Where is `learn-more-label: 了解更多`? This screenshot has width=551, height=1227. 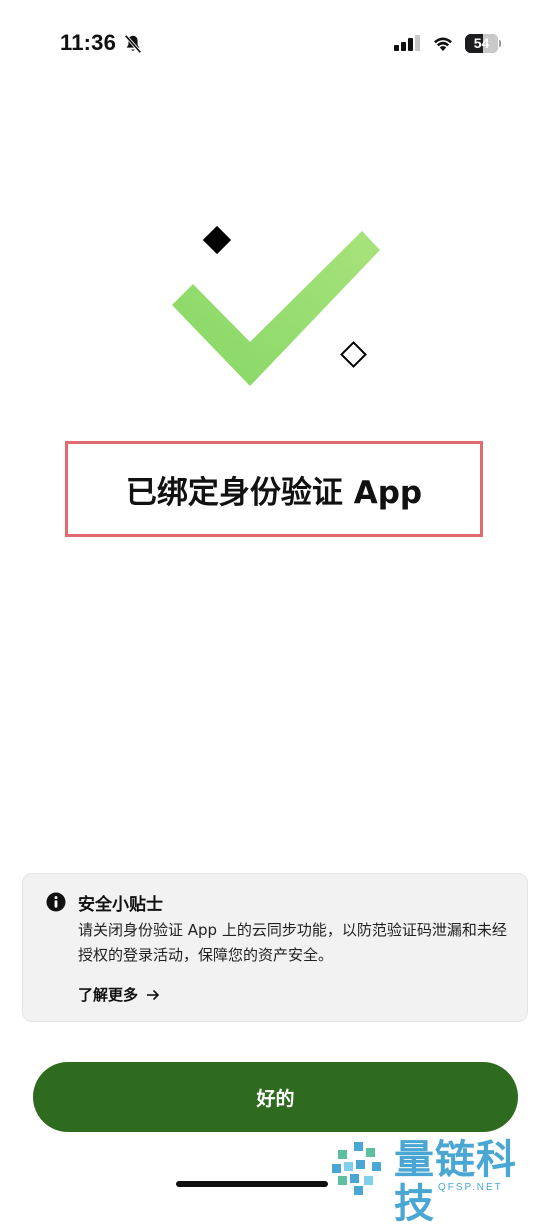
learn-more-label: 了解更多 is located at coordinates (108, 995).